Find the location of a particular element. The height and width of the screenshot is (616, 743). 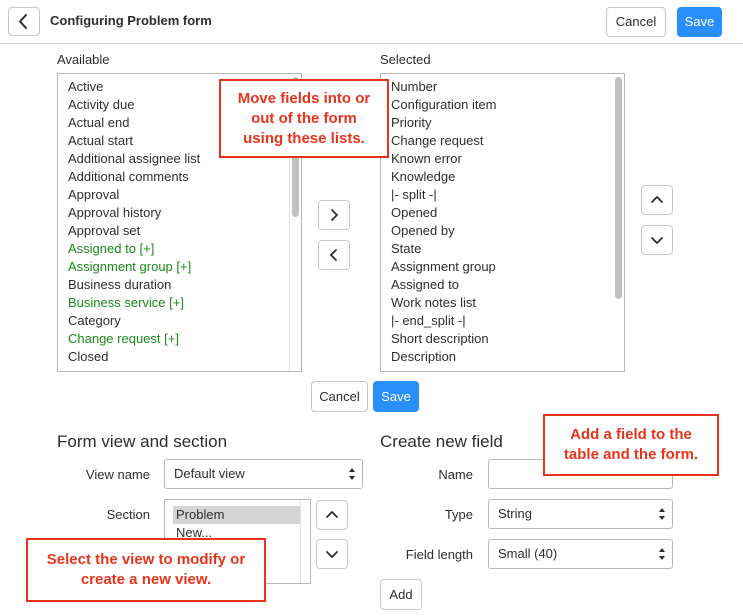

available-field-item: Approval set is located at coordinates (179, 231).